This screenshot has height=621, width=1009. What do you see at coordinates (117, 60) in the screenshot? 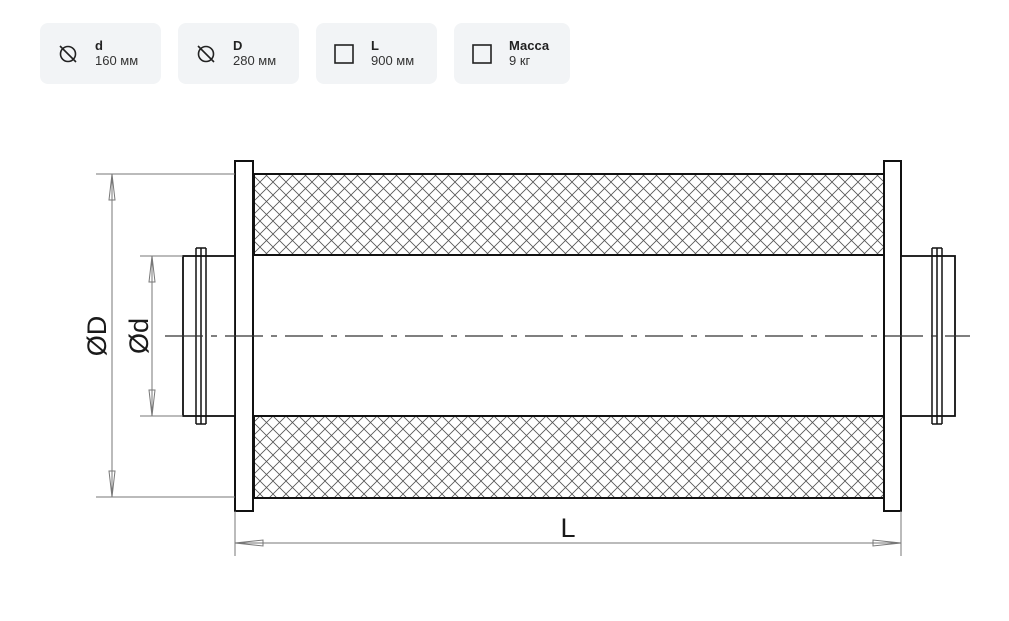
I see `spec-value: 160 мм` at bounding box center [117, 60].